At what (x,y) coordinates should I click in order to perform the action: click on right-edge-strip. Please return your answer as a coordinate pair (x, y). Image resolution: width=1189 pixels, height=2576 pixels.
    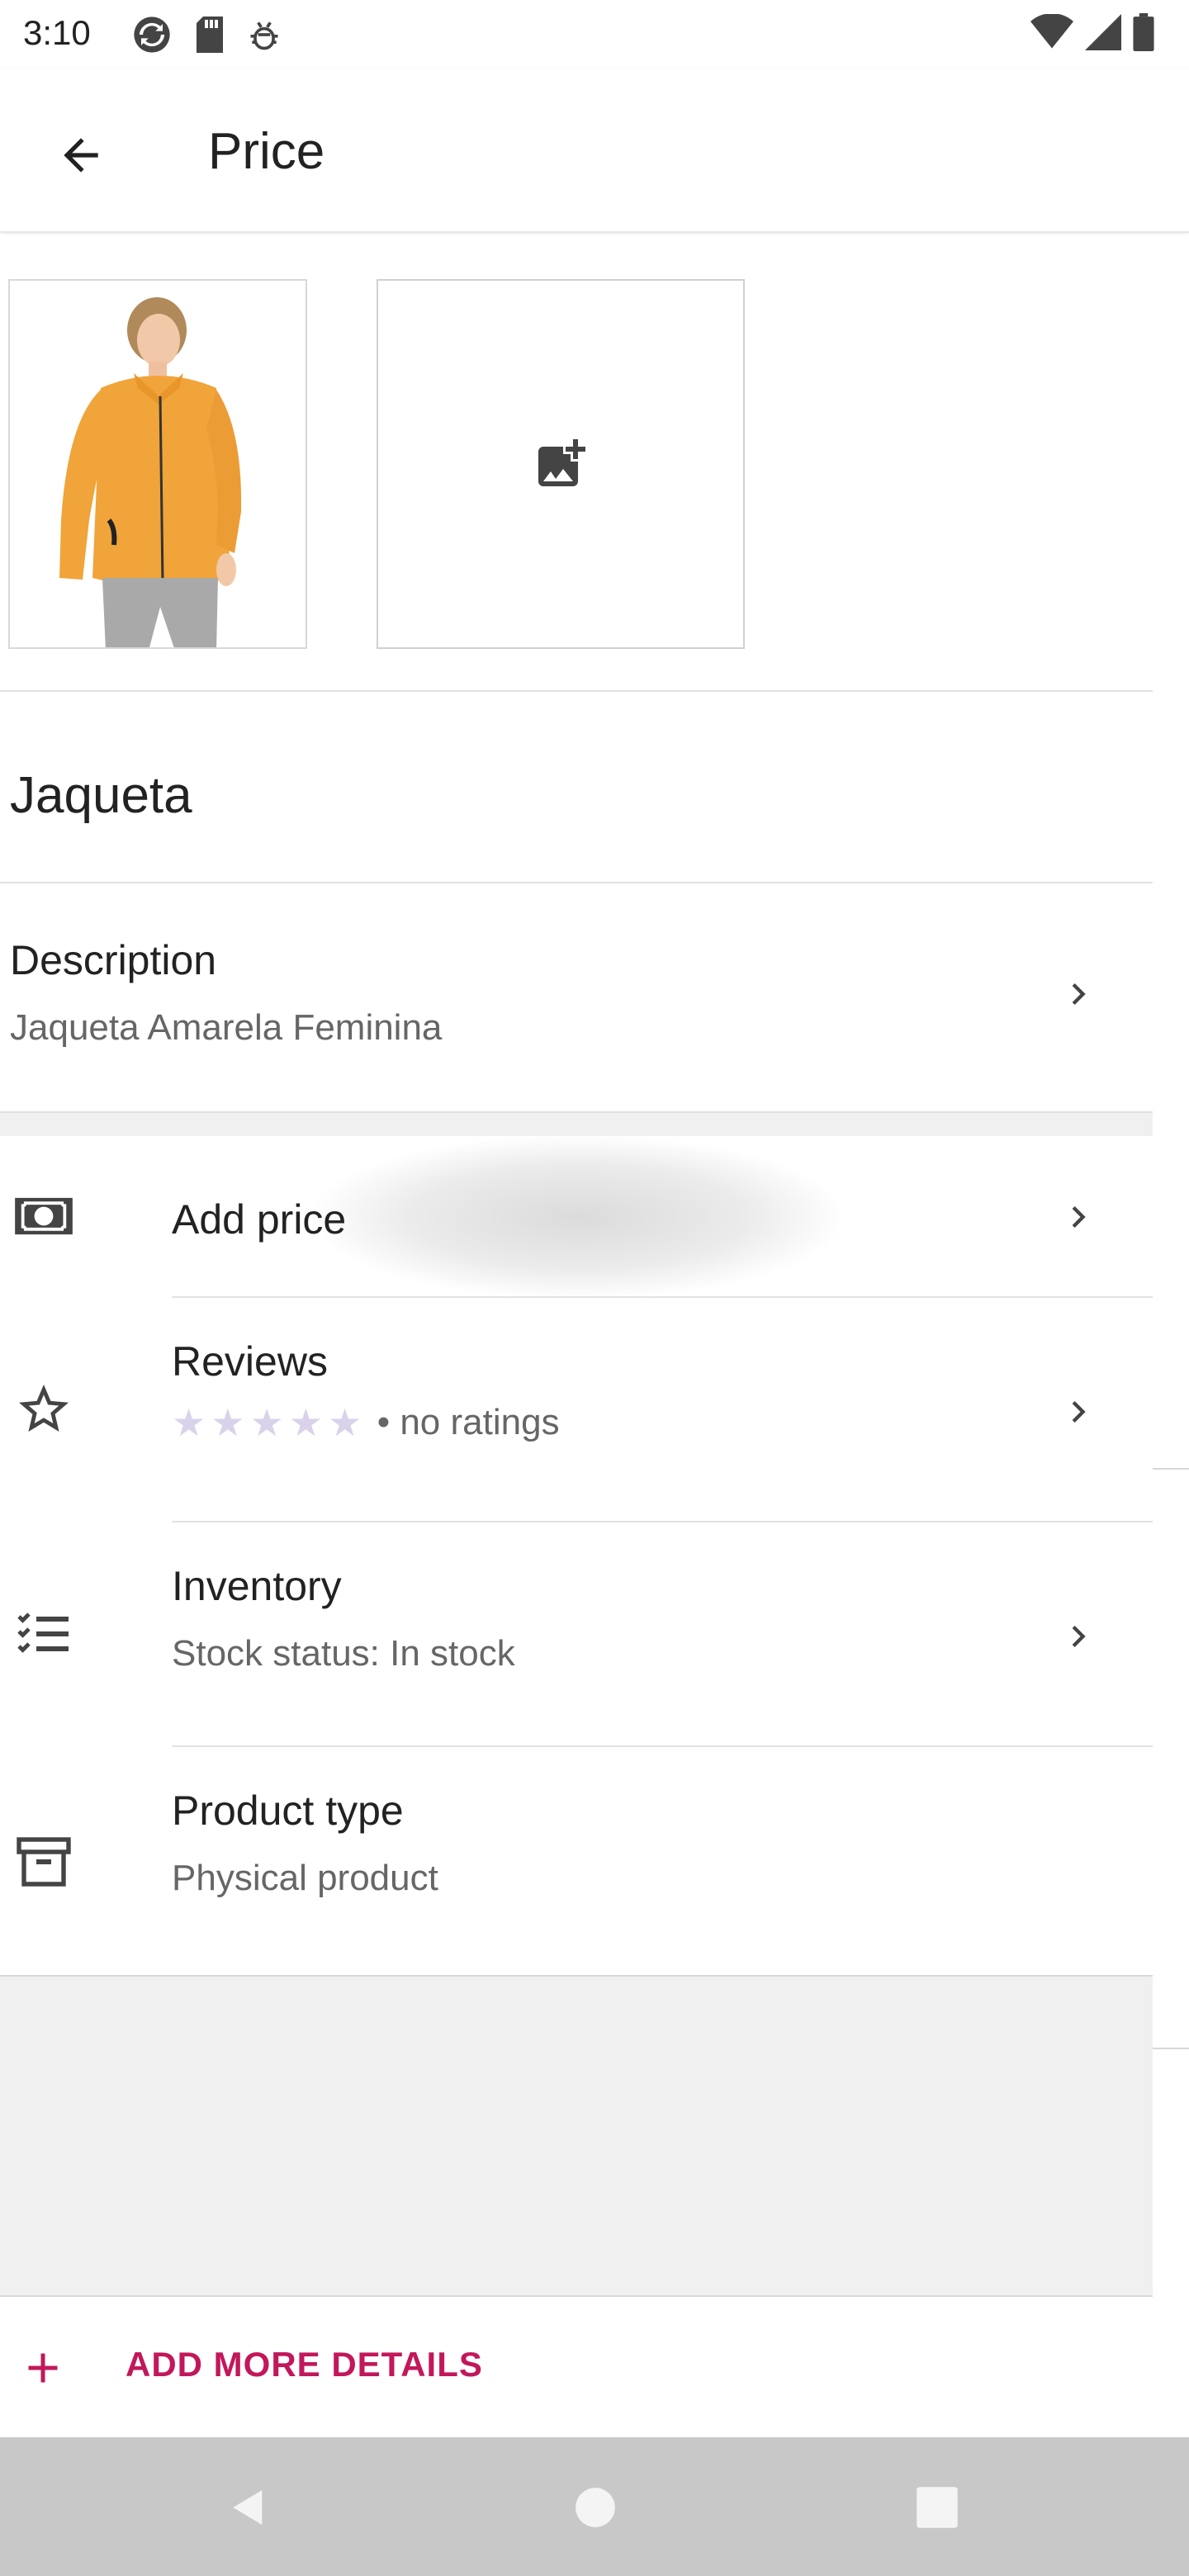
    Looking at the image, I should click on (1171, 1335).